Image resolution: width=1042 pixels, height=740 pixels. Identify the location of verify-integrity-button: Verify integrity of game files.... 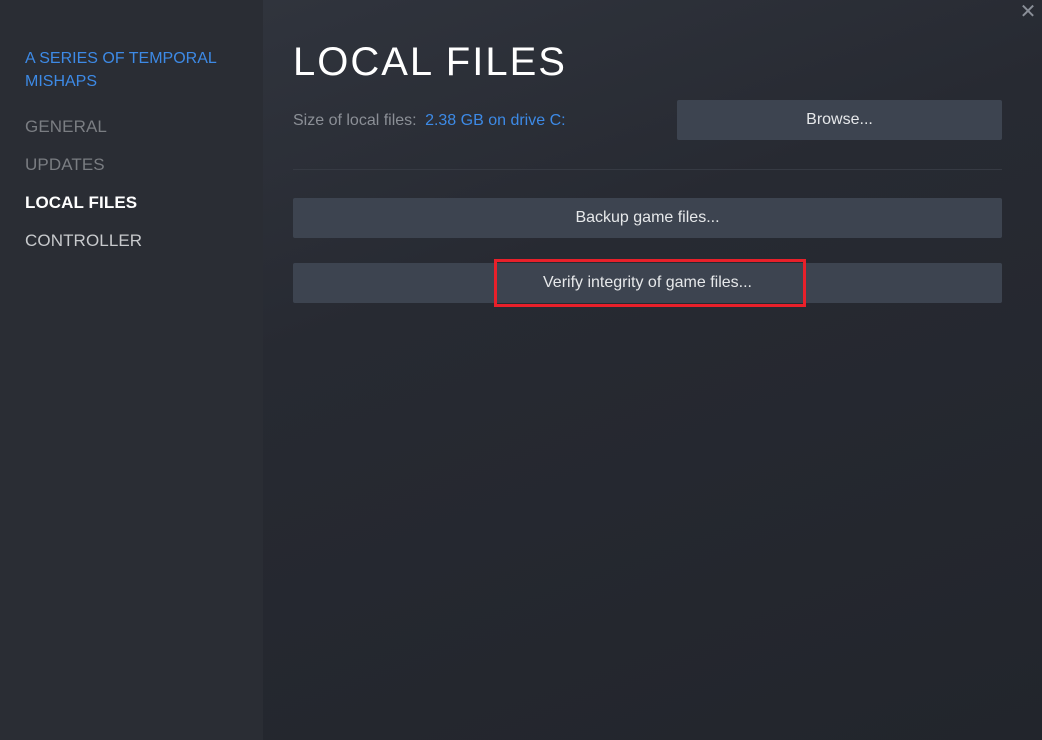
(647, 283).